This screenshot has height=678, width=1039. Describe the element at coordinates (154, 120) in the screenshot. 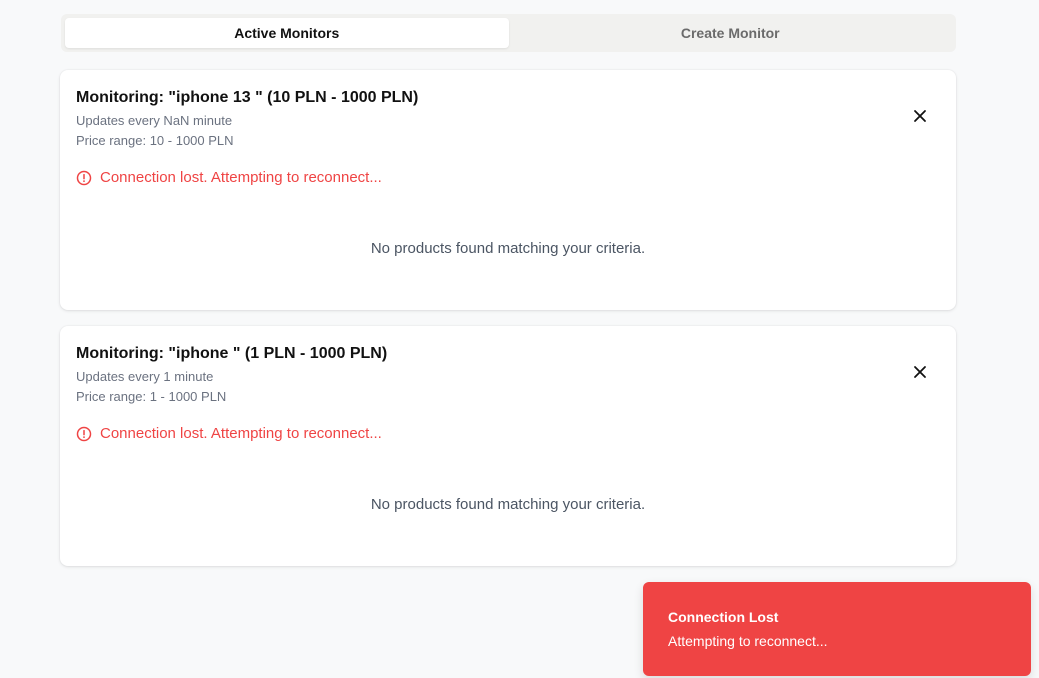

I see `monitor-update-interval: Updates every NaN minute` at that location.